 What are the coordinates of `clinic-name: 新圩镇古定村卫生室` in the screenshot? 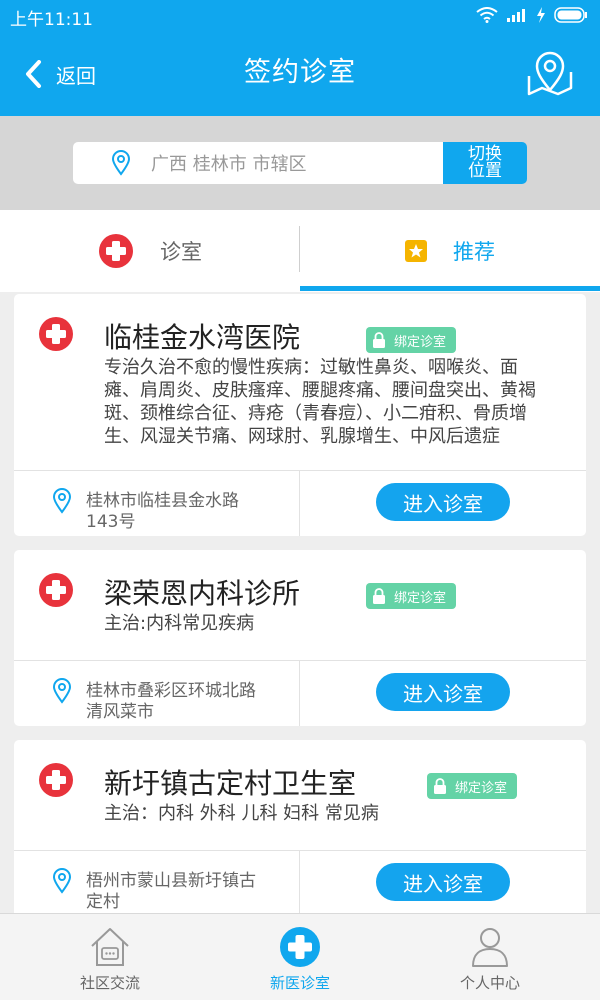 It's located at (230, 783).